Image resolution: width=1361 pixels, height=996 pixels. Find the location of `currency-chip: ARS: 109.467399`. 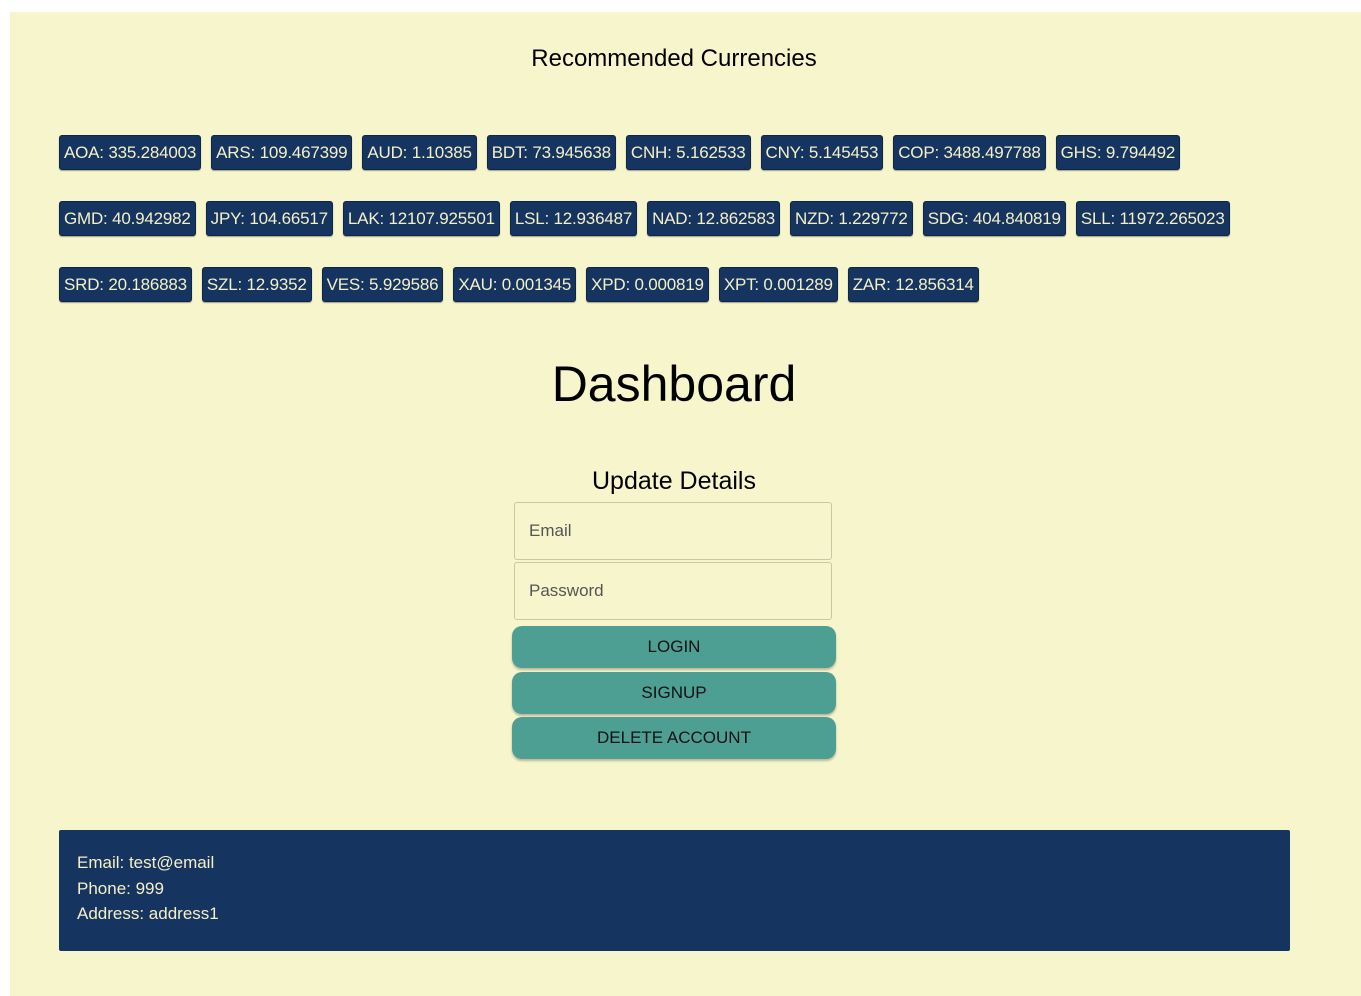

currency-chip: ARS: 109.467399 is located at coordinates (282, 152).